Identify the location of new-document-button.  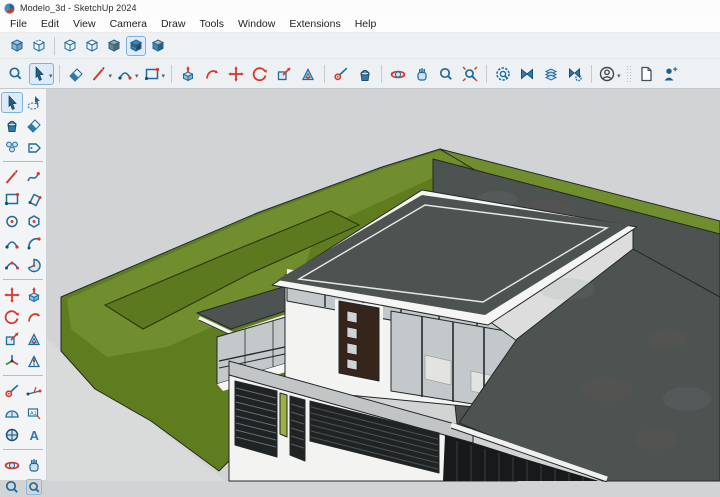
(646, 74).